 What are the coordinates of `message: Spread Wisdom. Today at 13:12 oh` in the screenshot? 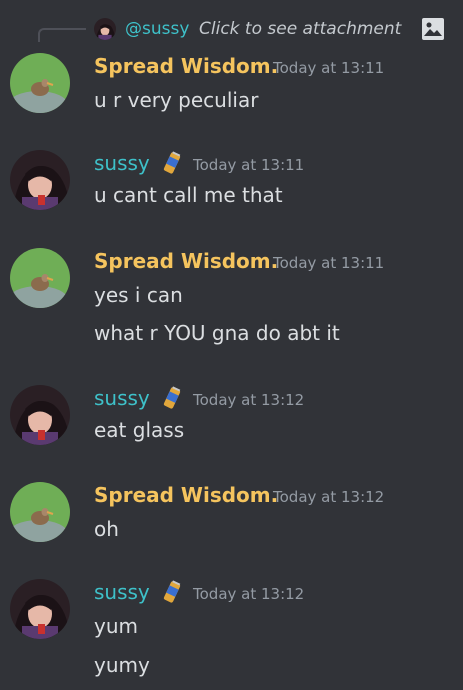 It's located at (231, 517).